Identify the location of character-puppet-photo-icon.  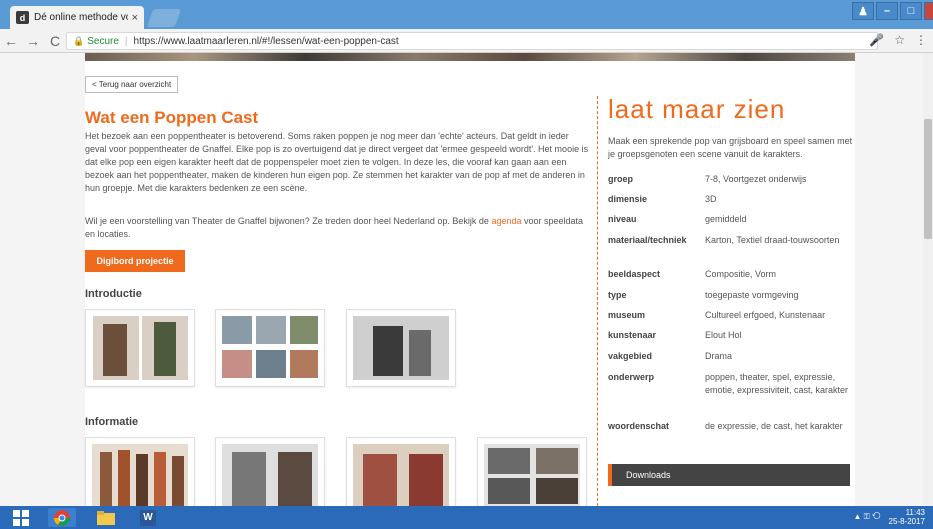
(401, 475).